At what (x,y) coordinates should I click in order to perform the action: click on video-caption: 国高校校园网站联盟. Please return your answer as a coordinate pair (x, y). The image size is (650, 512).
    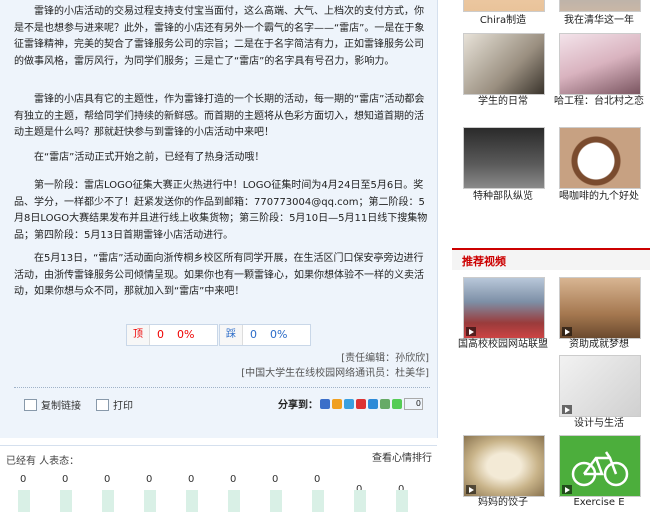
    Looking at the image, I should click on (503, 345).